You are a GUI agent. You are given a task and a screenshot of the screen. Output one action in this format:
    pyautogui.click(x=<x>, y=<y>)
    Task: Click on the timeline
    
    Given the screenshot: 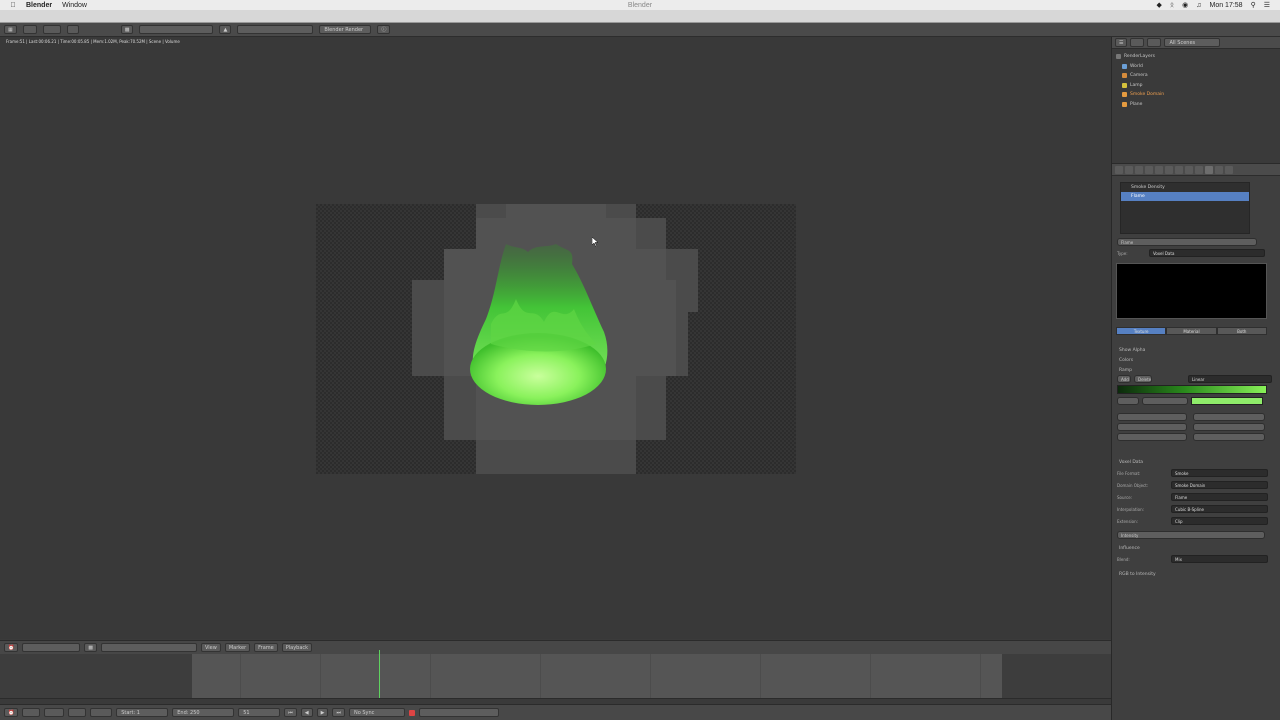 What is the action you would take?
    pyautogui.click(x=555, y=677)
    